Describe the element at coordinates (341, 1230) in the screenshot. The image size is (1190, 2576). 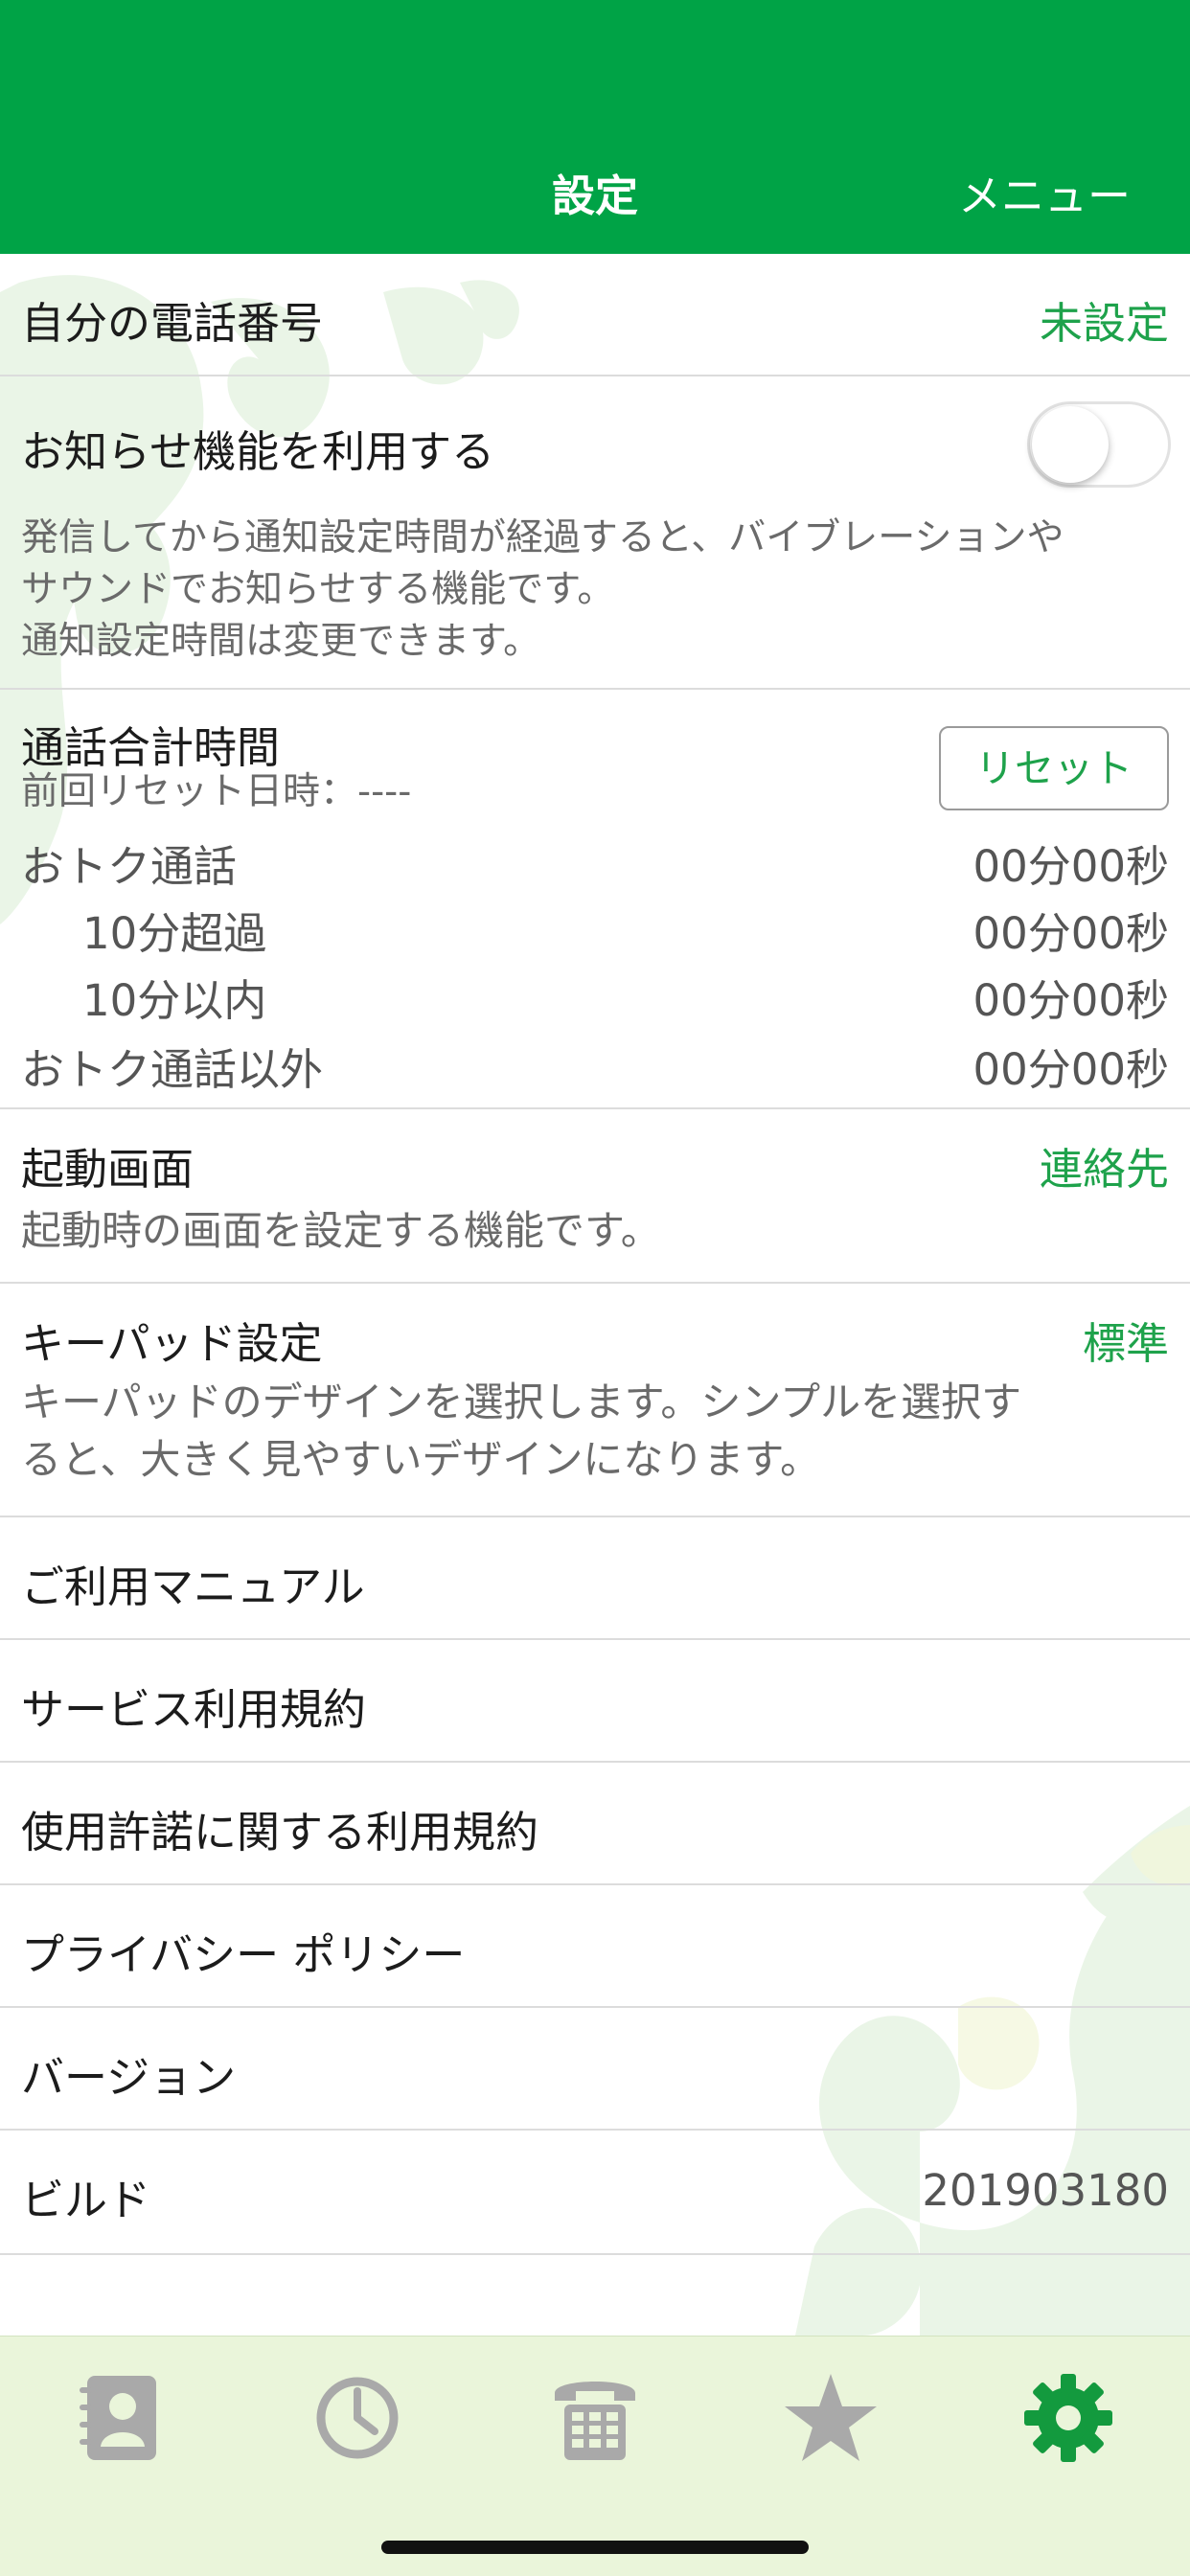
I see `startup-screen-desc: 起動時の画面を設定する機能です。` at that location.